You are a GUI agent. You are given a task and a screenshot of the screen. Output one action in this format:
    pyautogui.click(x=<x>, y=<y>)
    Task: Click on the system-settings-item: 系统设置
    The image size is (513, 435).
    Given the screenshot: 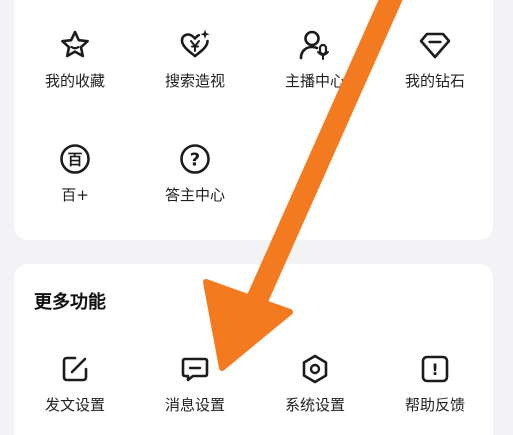 What is the action you would take?
    pyautogui.click(x=315, y=382)
    